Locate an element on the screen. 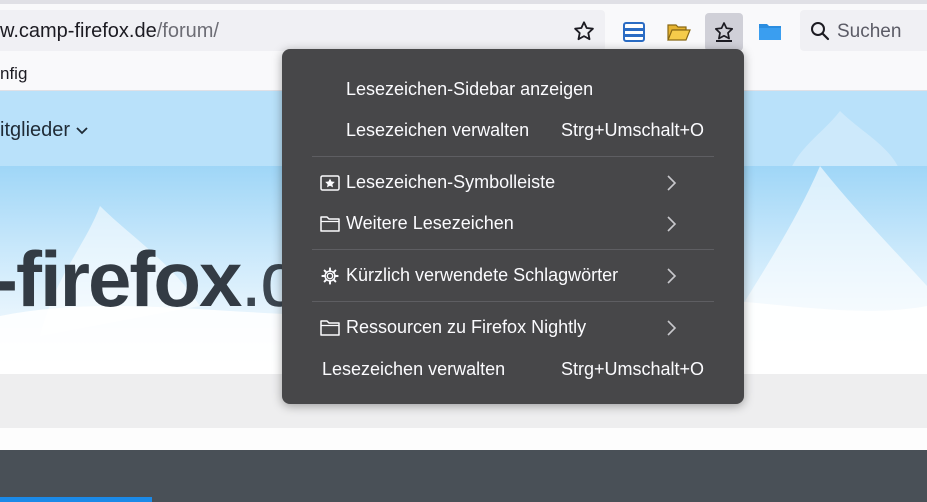 The width and height of the screenshot is (927, 502). open-folder-icon is located at coordinates (679, 32).